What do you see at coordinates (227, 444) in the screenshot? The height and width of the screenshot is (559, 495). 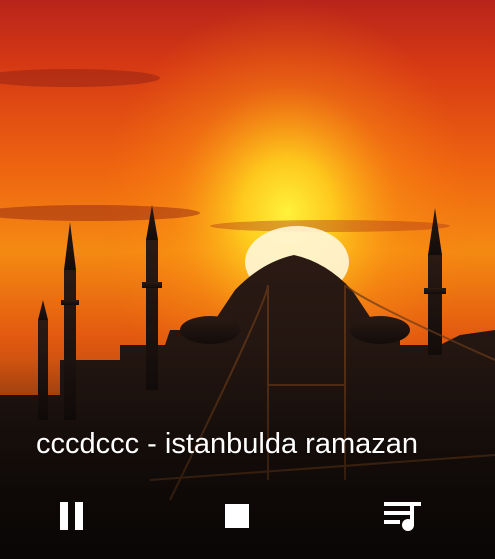 I see `track-title: cccdccc - istanbulda ramazan` at bounding box center [227, 444].